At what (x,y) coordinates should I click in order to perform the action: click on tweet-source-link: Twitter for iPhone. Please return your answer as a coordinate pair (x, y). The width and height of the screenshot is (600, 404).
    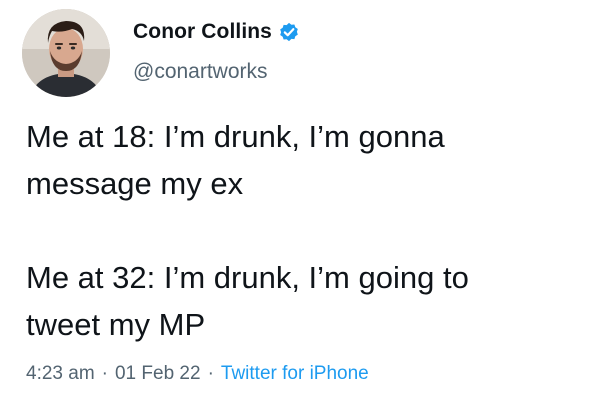
    Looking at the image, I should click on (295, 373).